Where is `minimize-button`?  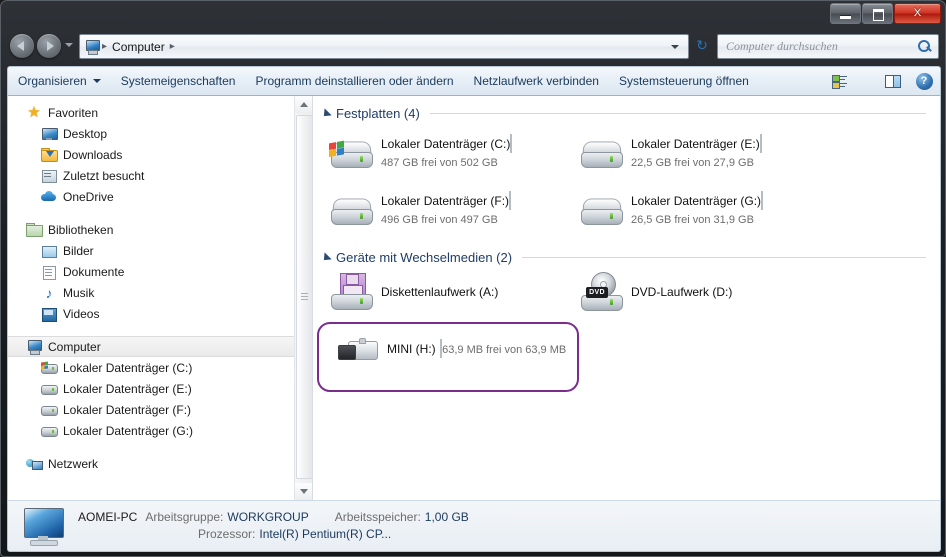 minimize-button is located at coordinates (845, 13).